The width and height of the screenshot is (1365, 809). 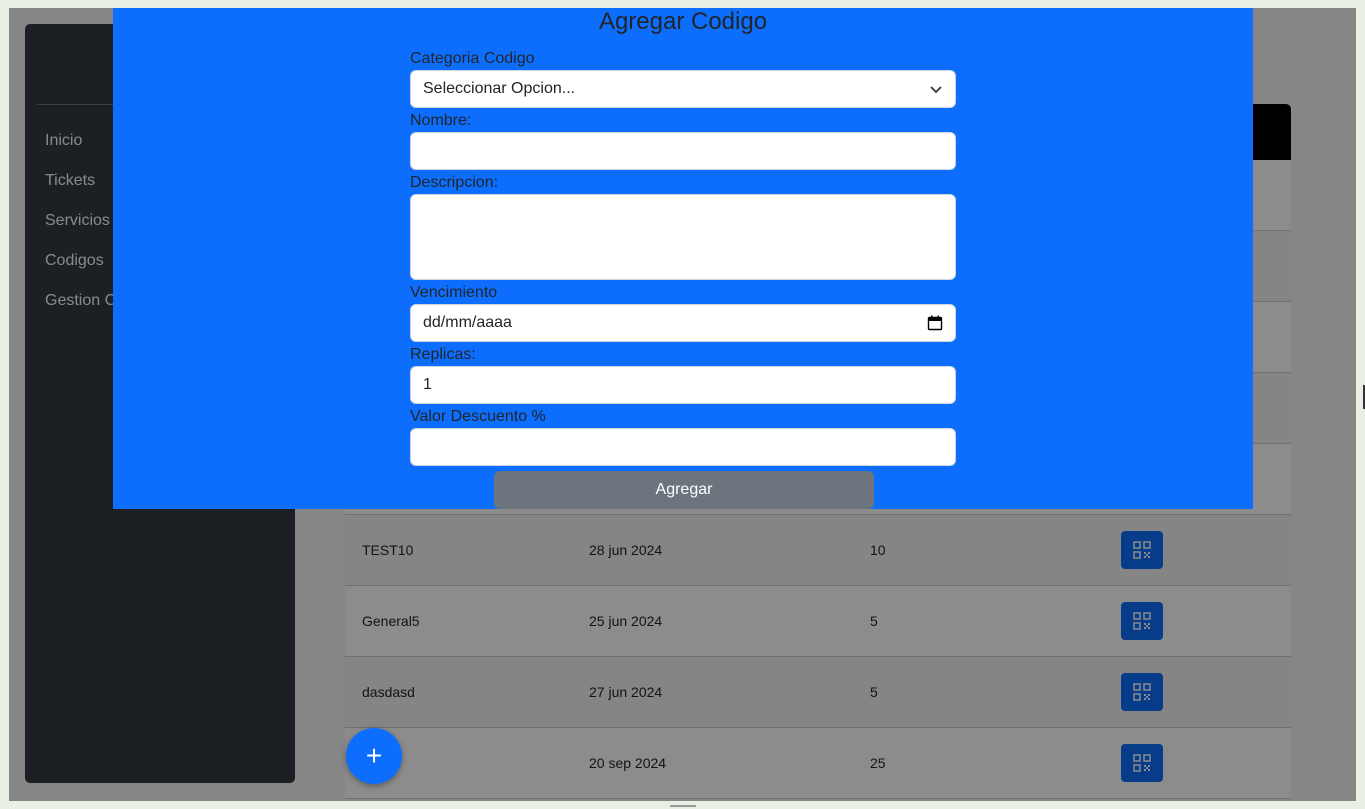 What do you see at coordinates (454, 182) in the screenshot?
I see `description-label: Descripcion:` at bounding box center [454, 182].